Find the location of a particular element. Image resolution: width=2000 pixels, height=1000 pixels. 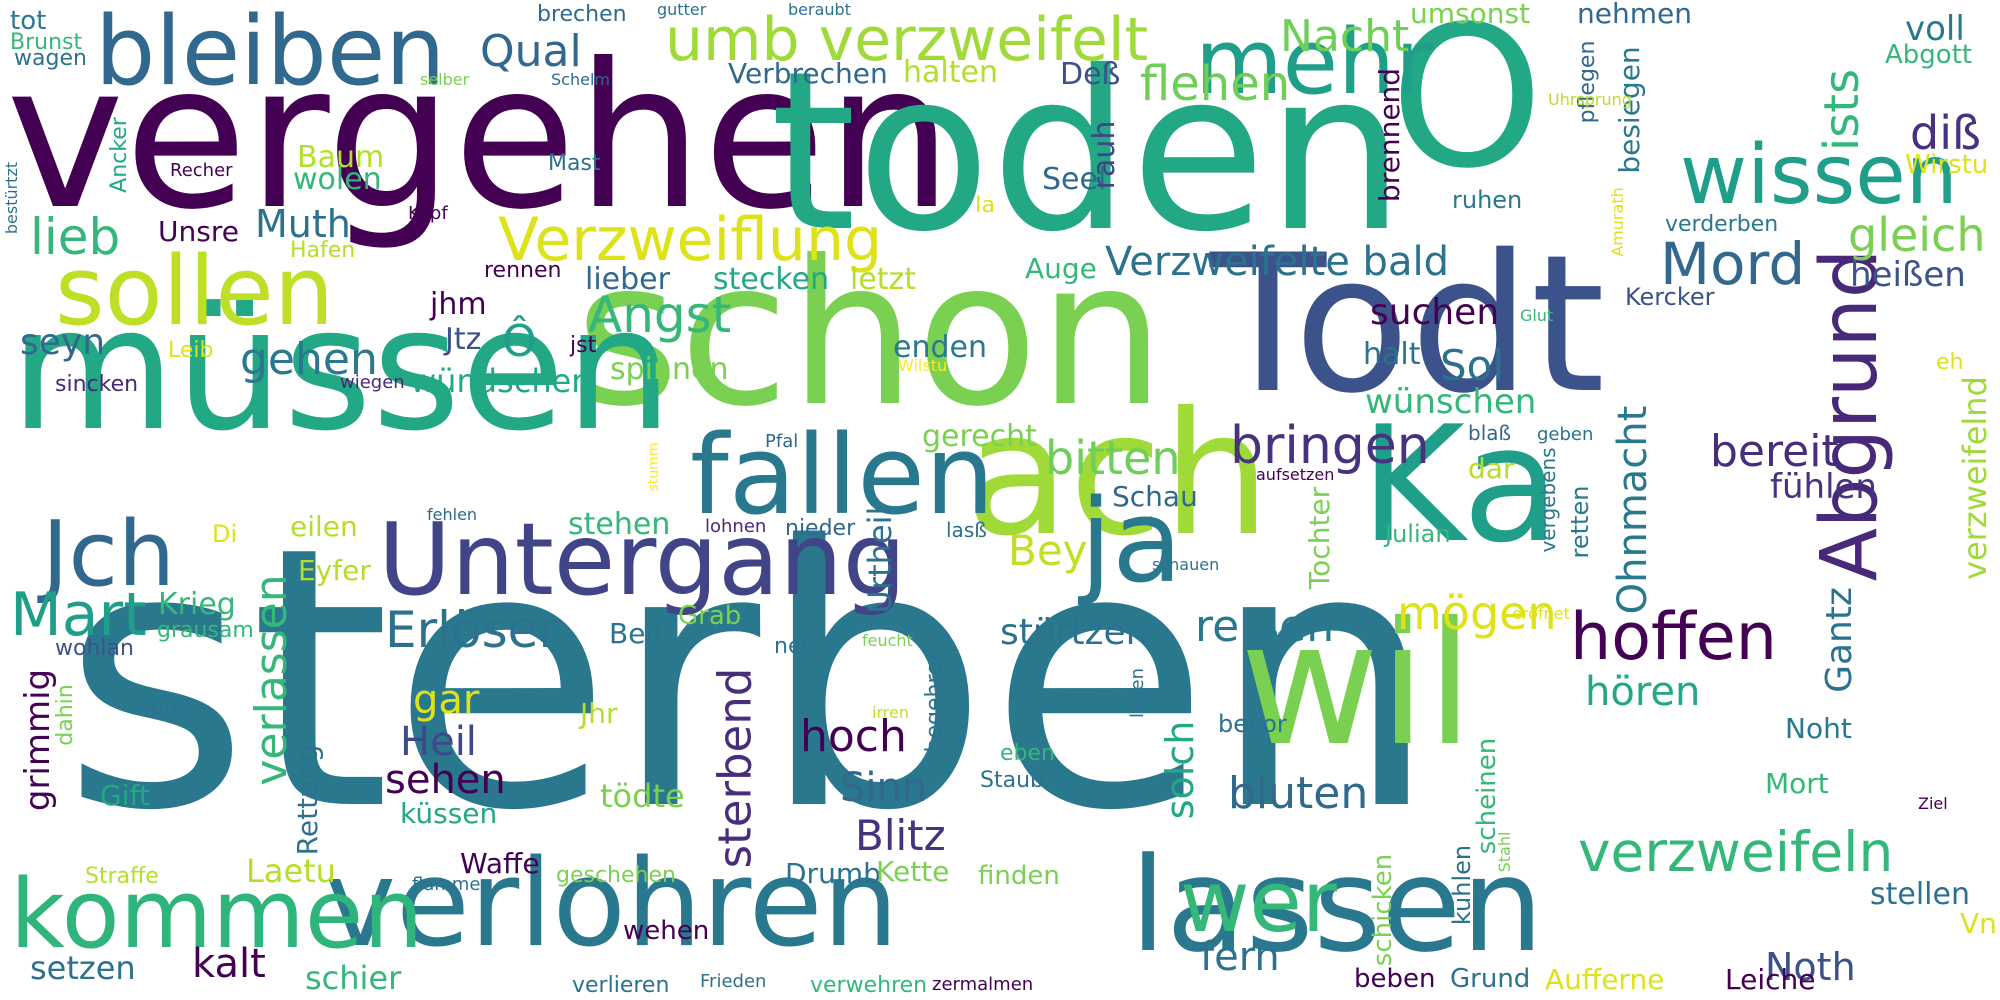

word-eilen: eilen is located at coordinates (324, 526).